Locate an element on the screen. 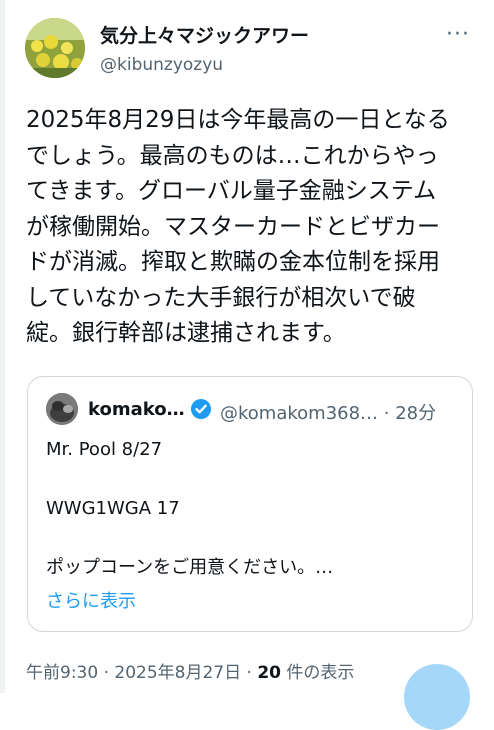 Image resolution: width=494 pixels, height=730 pixels. view-label: 件の表示 is located at coordinates (317, 673).